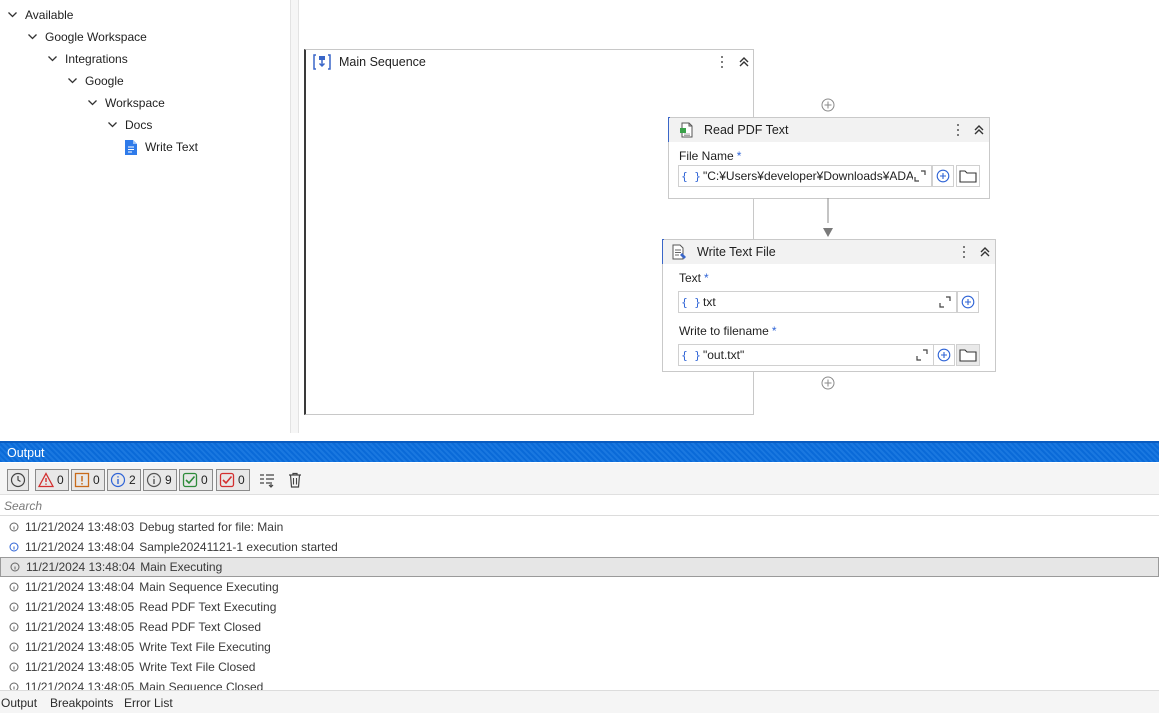  I want to click on output-toolbar: 0 0 2 9 0 0, so click(579, 479).